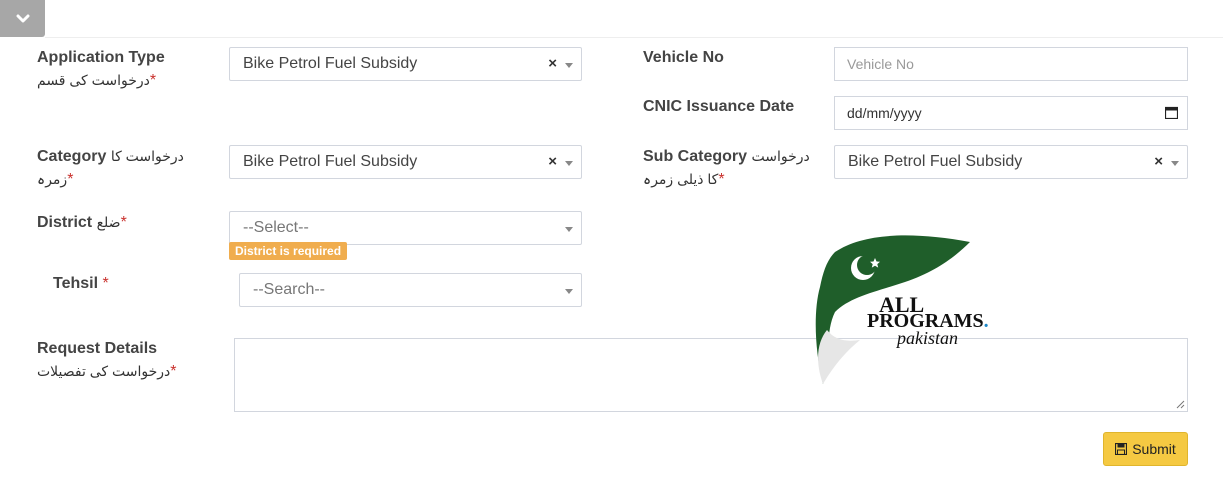 This screenshot has height=487, width=1223. Describe the element at coordinates (147, 156) in the screenshot. I see `category-urdu-label: درخواست کا` at that location.